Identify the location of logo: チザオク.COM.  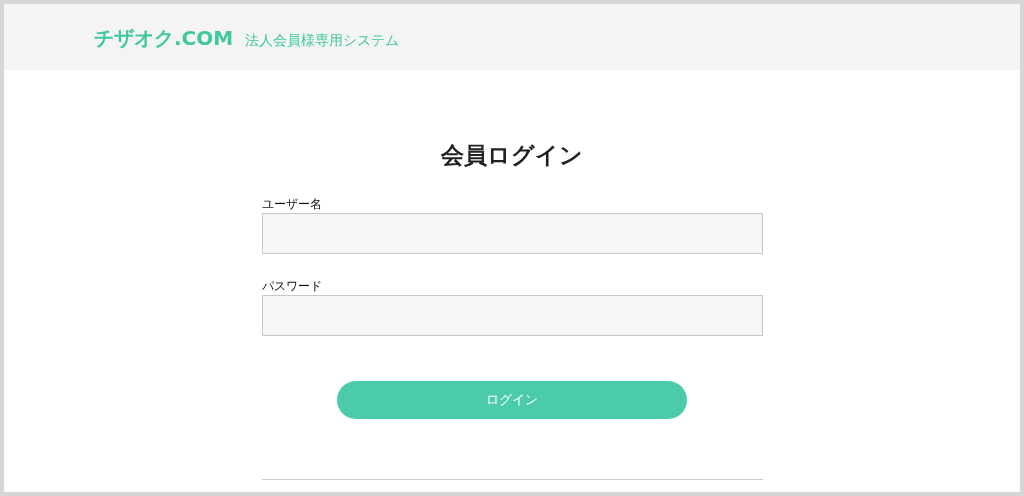
(164, 38).